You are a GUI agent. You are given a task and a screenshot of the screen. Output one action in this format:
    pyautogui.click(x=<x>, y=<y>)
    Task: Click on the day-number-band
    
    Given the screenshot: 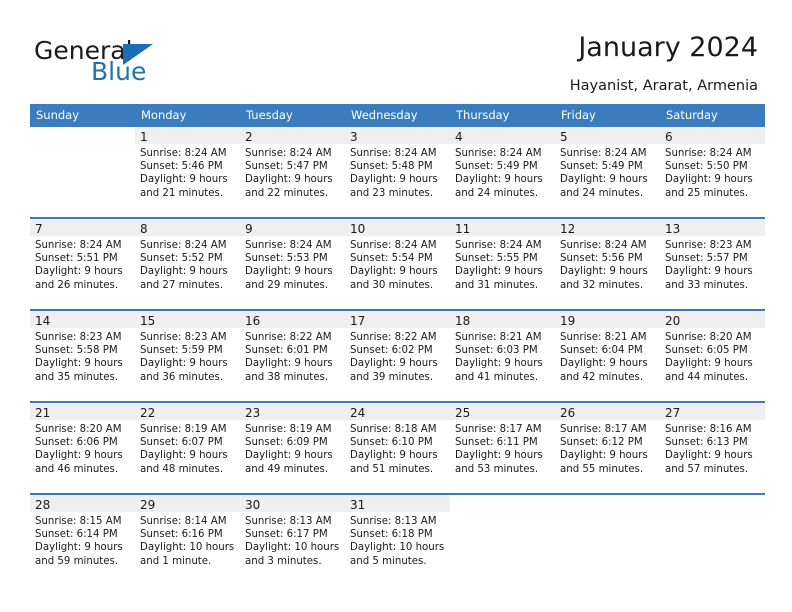 What is the action you would take?
    pyautogui.click(x=607, y=503)
    